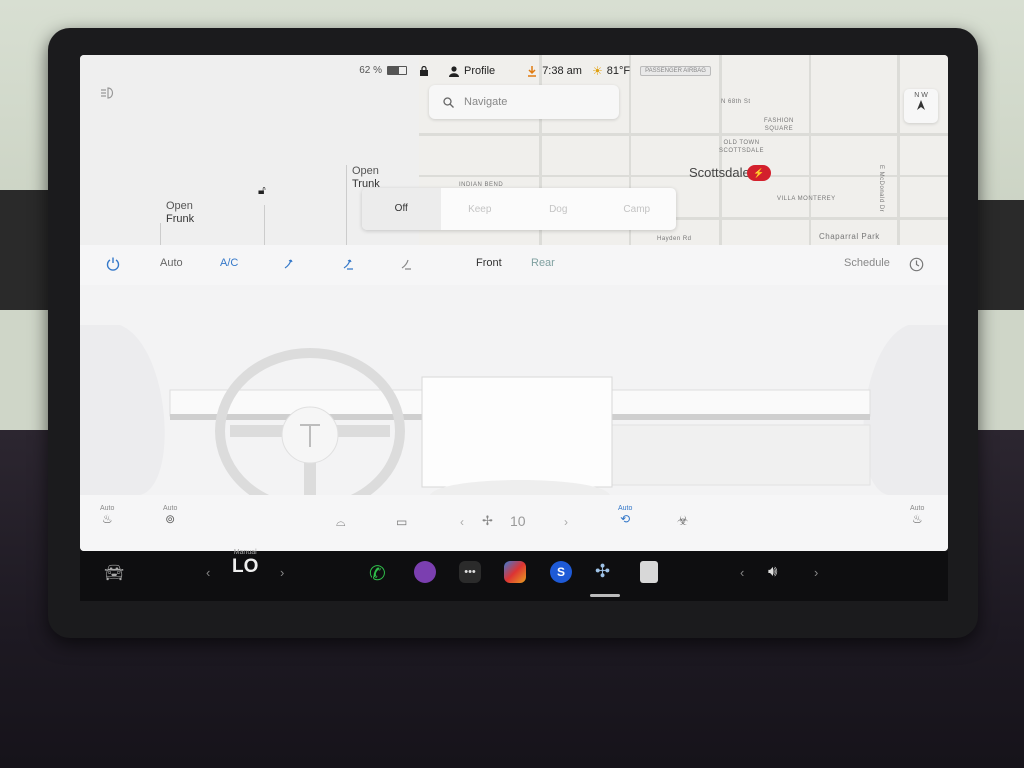 The image size is (1024, 768). Describe the element at coordinates (742, 147) in the screenshot. I see `map-label-old-town: OLD TOWN SCOTTSDALE` at that location.